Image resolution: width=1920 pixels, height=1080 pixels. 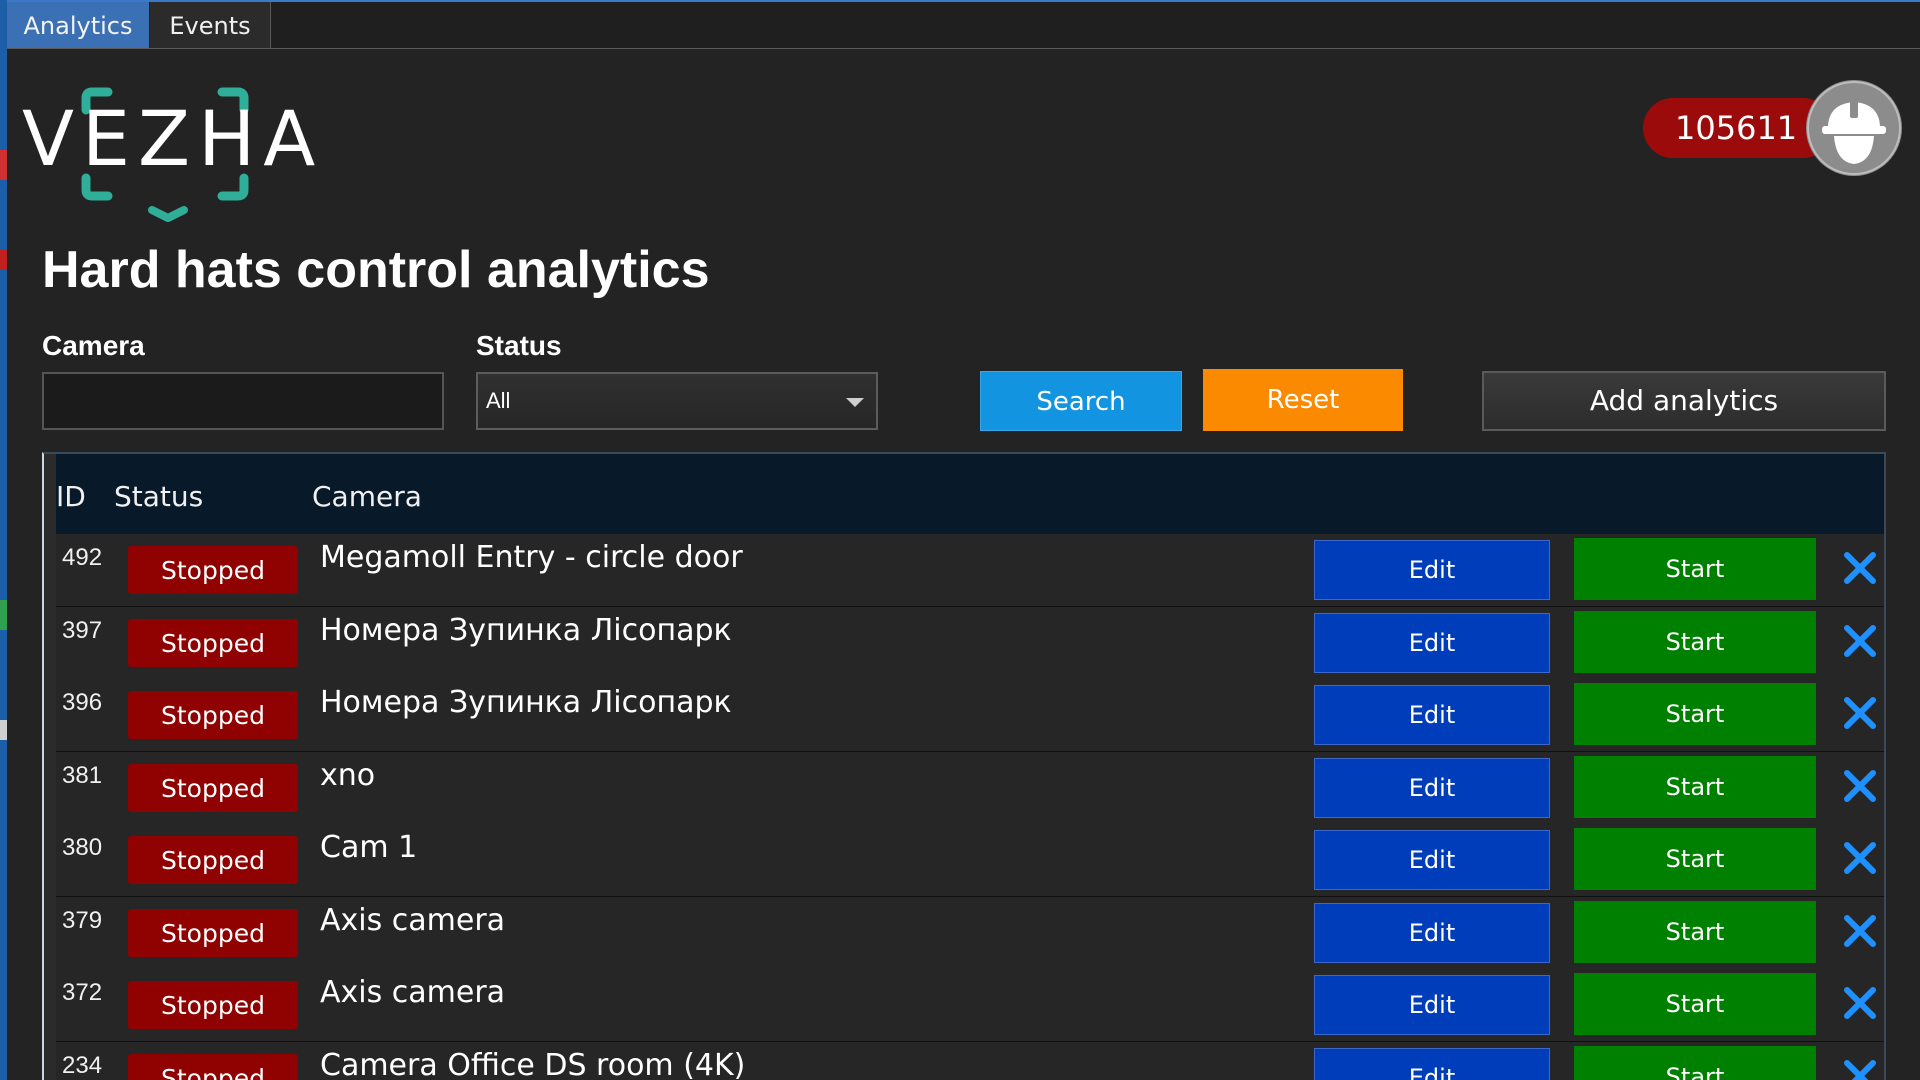 What do you see at coordinates (173, 138) in the screenshot?
I see `logo-text: VEZHA` at bounding box center [173, 138].